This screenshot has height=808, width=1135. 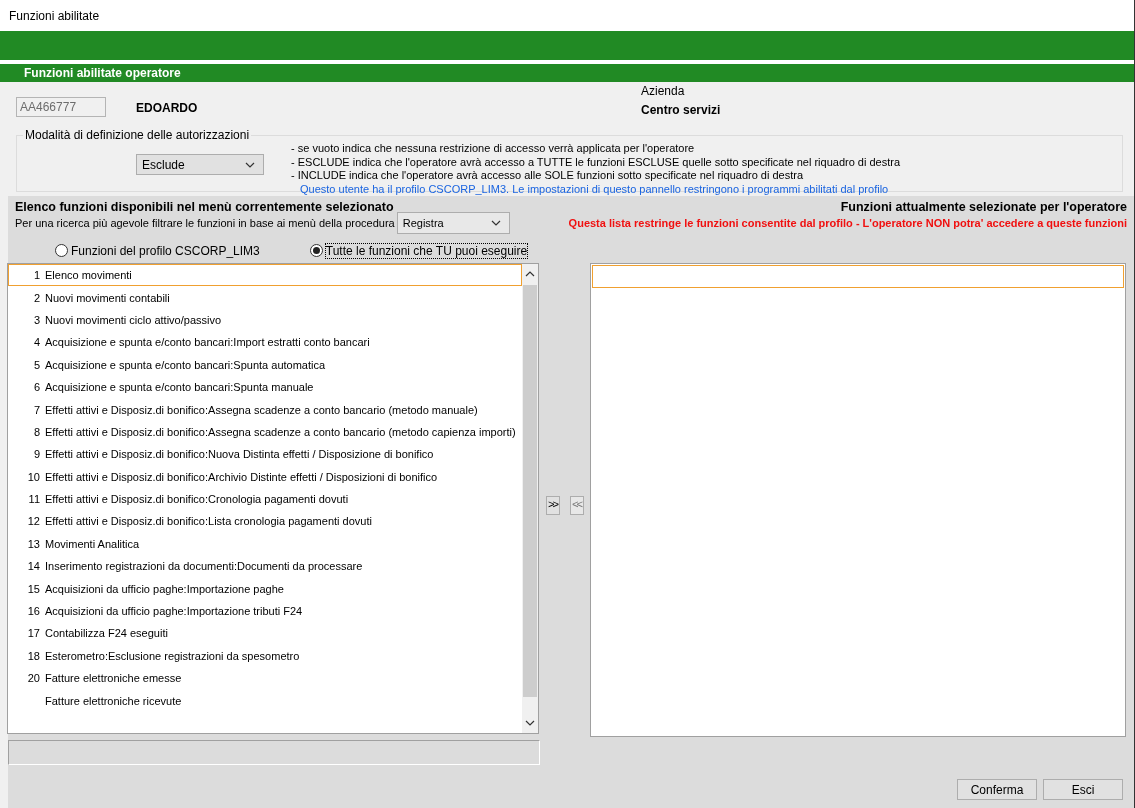 What do you see at coordinates (493, 149) in the screenshot?
I see `note-text: - se vuoto indica che nessuna restrizione di accesso verrà applicata per l'operatore` at bounding box center [493, 149].